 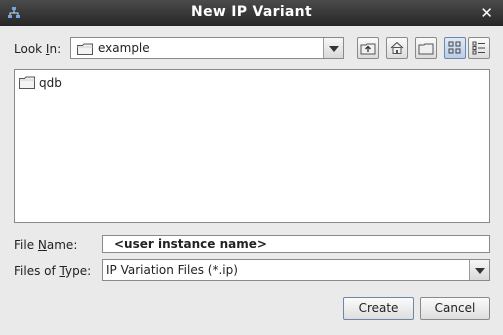 I want to click on file-name-field: <user instance name>, so click(x=296, y=244).